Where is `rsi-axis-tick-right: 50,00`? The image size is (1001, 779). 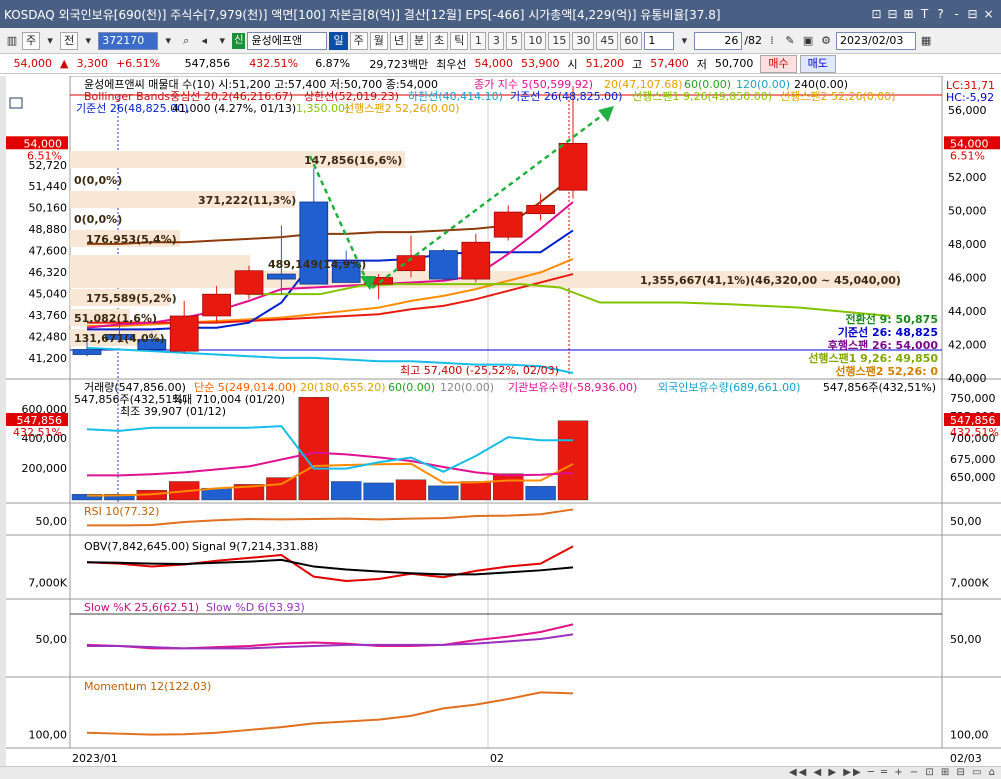
rsi-axis-tick-right: 50,00 is located at coordinates (966, 521).